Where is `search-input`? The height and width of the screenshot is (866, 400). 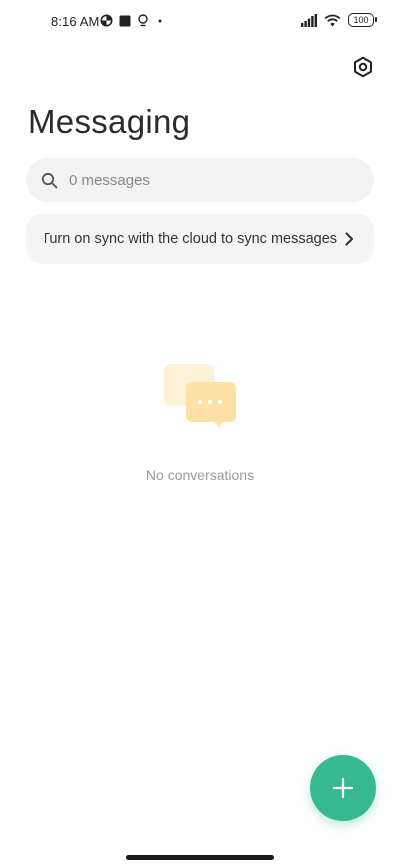
search-input is located at coordinates (199, 180).